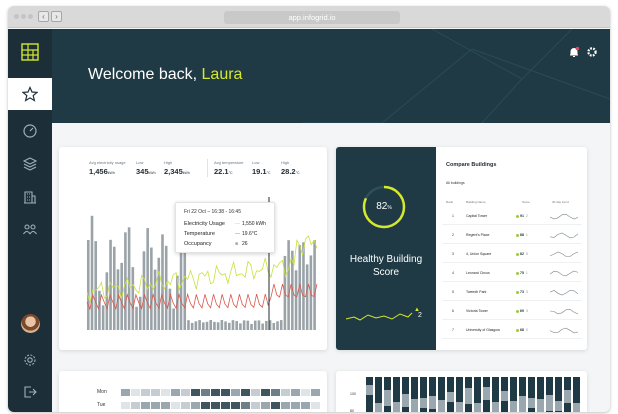 This screenshot has width=618, height=414. I want to click on compare-row: 2 Regent's Place 88 1, so click(512, 236).